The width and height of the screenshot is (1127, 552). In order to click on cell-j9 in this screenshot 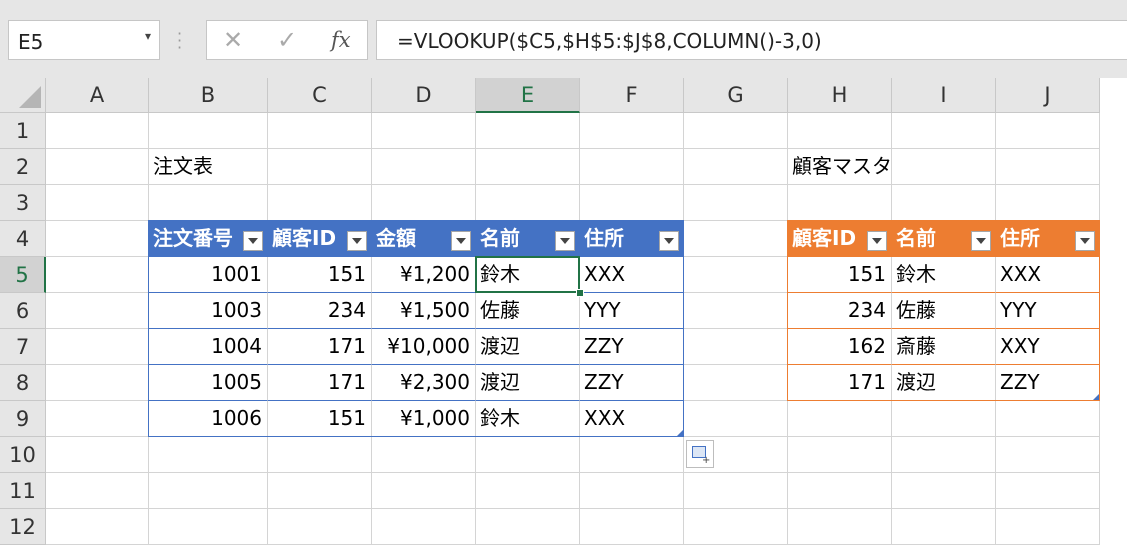, I will do `click(1048, 419)`.